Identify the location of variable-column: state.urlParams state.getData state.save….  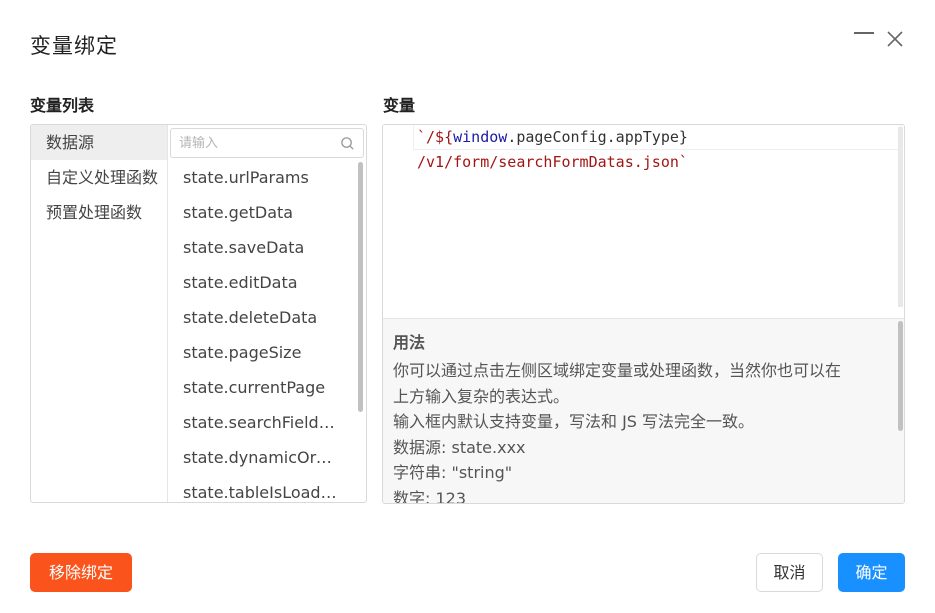
(267, 313).